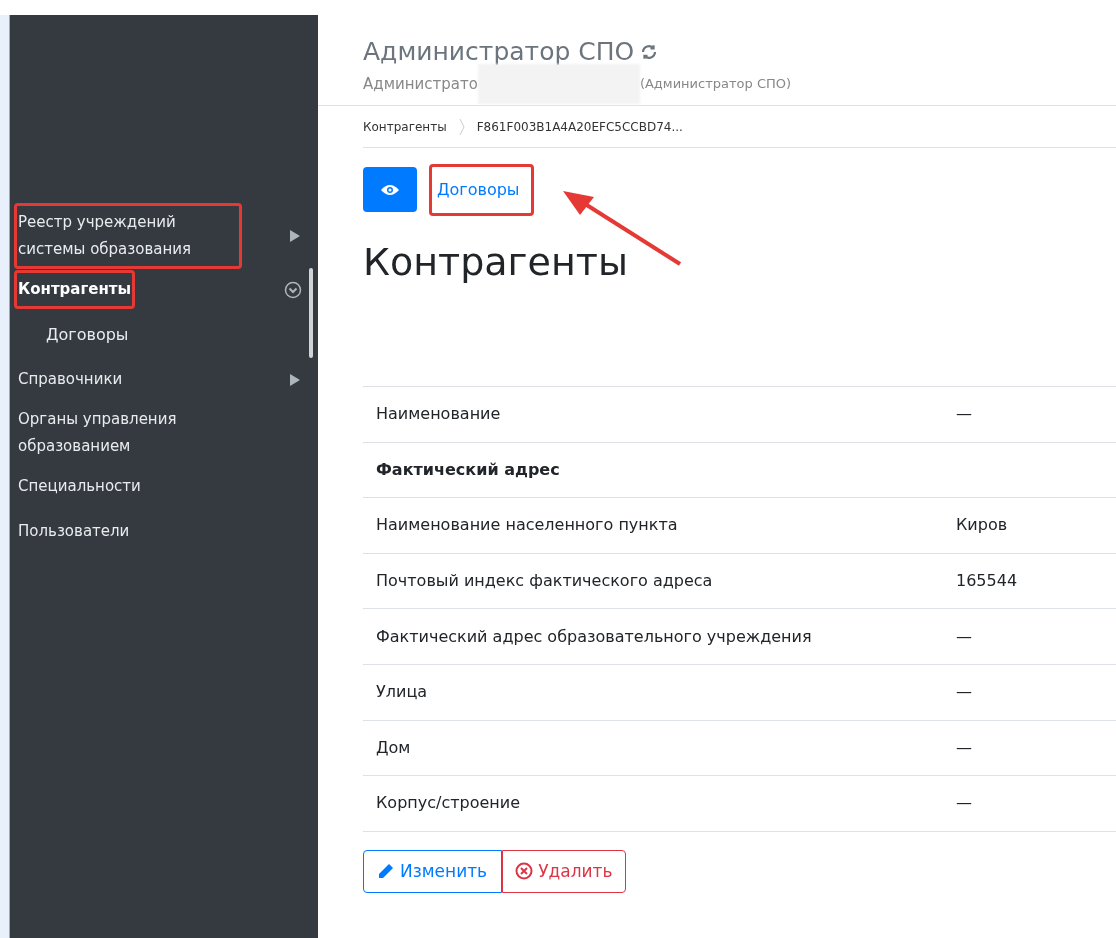  Describe the element at coordinates (564, 871) in the screenshot. I see `delete-button: Удалить` at that location.